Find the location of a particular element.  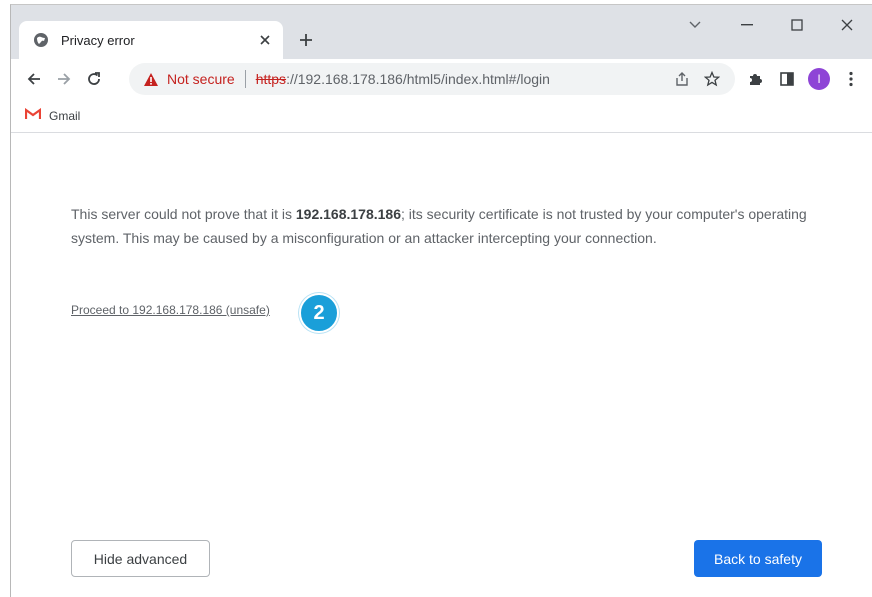

step-number-badge: 2 is located at coordinates (319, 313).